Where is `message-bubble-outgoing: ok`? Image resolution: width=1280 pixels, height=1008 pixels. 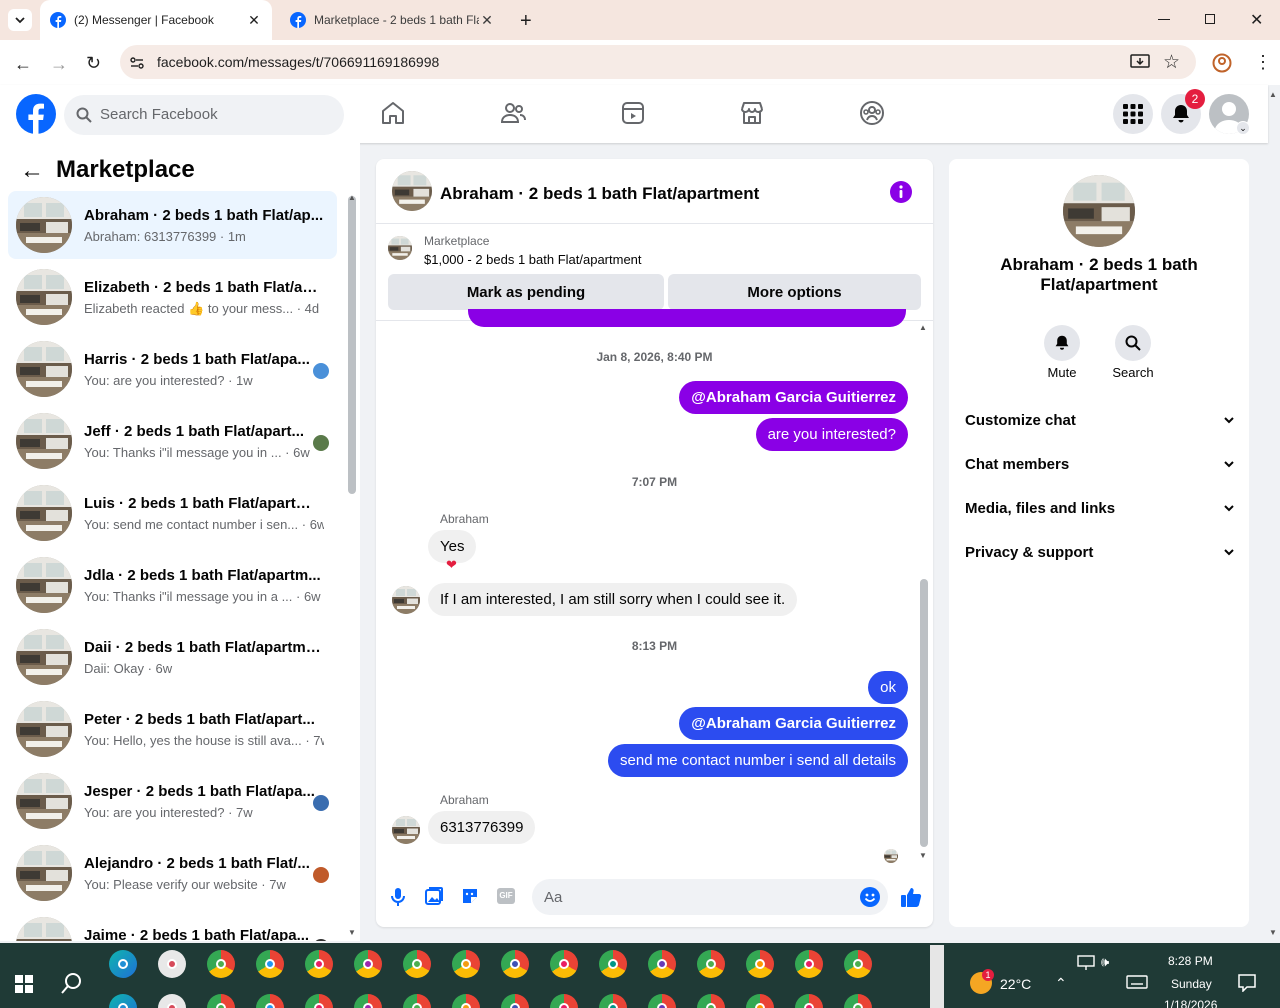
message-bubble-outgoing: ok is located at coordinates (888, 687).